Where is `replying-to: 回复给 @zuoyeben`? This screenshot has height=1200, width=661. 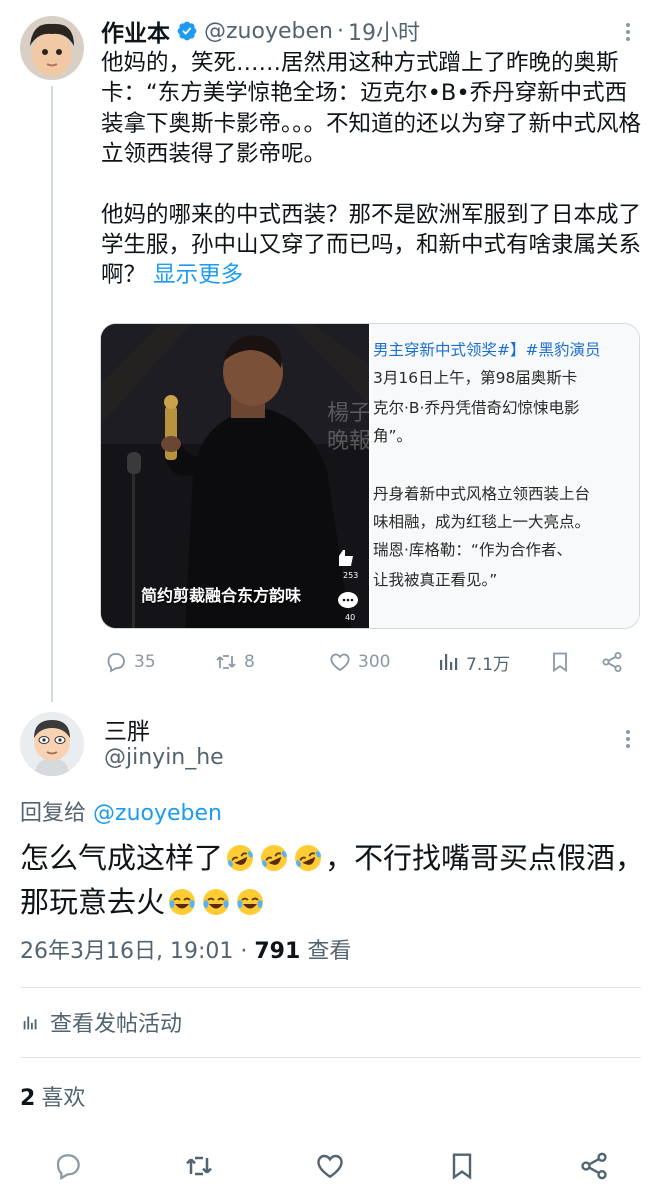 replying-to: 回复给 @zuoyeben is located at coordinates (121, 811).